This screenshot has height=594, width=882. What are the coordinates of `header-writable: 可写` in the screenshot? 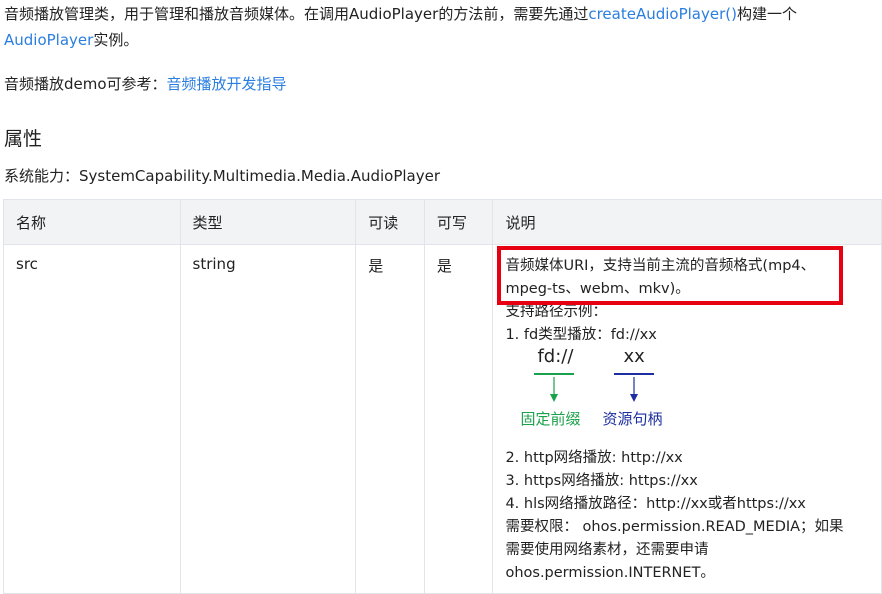 It's located at (458, 222).